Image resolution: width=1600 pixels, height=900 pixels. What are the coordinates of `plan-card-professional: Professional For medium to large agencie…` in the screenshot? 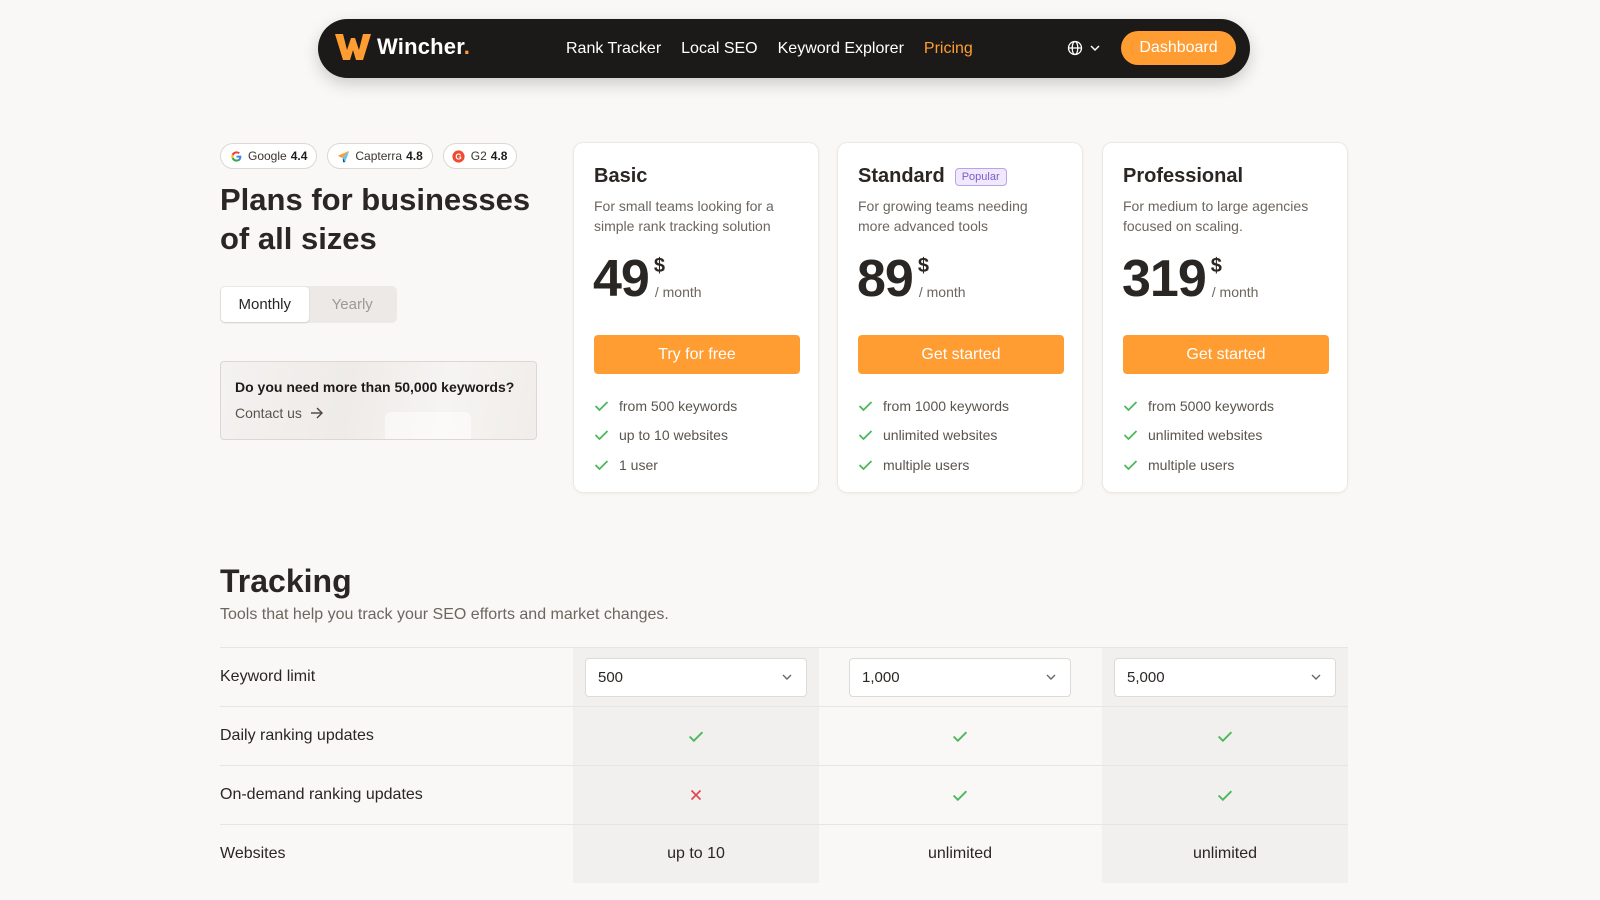 It's located at (1225, 317).